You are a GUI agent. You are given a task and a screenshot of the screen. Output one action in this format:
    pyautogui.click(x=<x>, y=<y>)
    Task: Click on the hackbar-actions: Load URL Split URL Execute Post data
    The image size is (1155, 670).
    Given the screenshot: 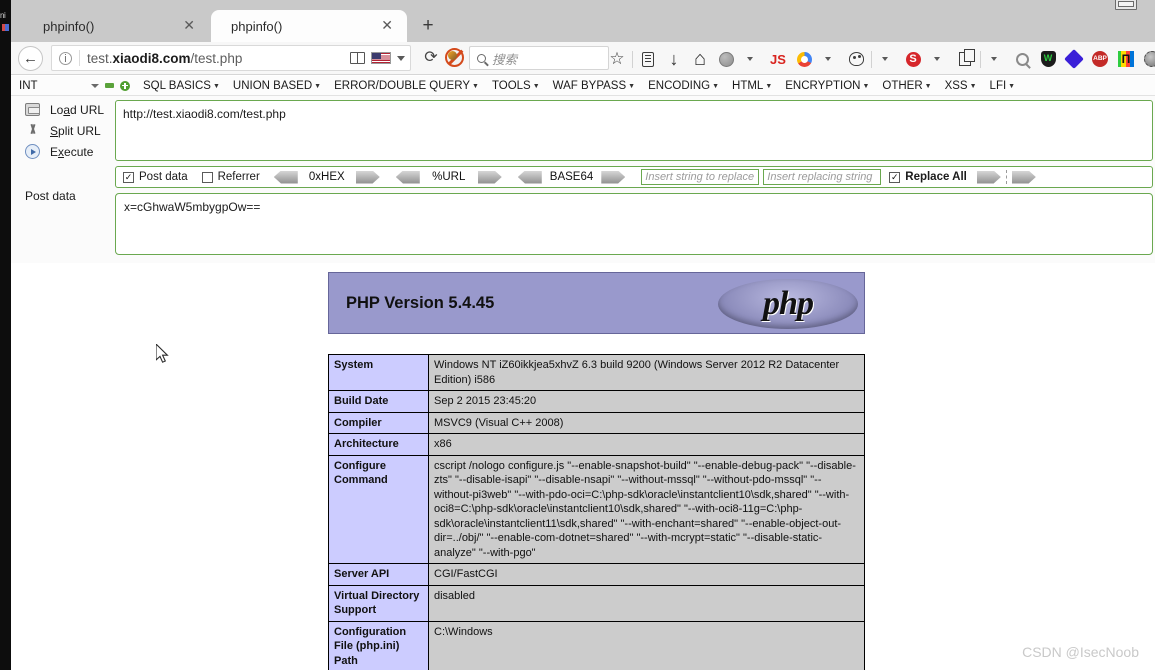 What is the action you would take?
    pyautogui.click(x=61, y=179)
    